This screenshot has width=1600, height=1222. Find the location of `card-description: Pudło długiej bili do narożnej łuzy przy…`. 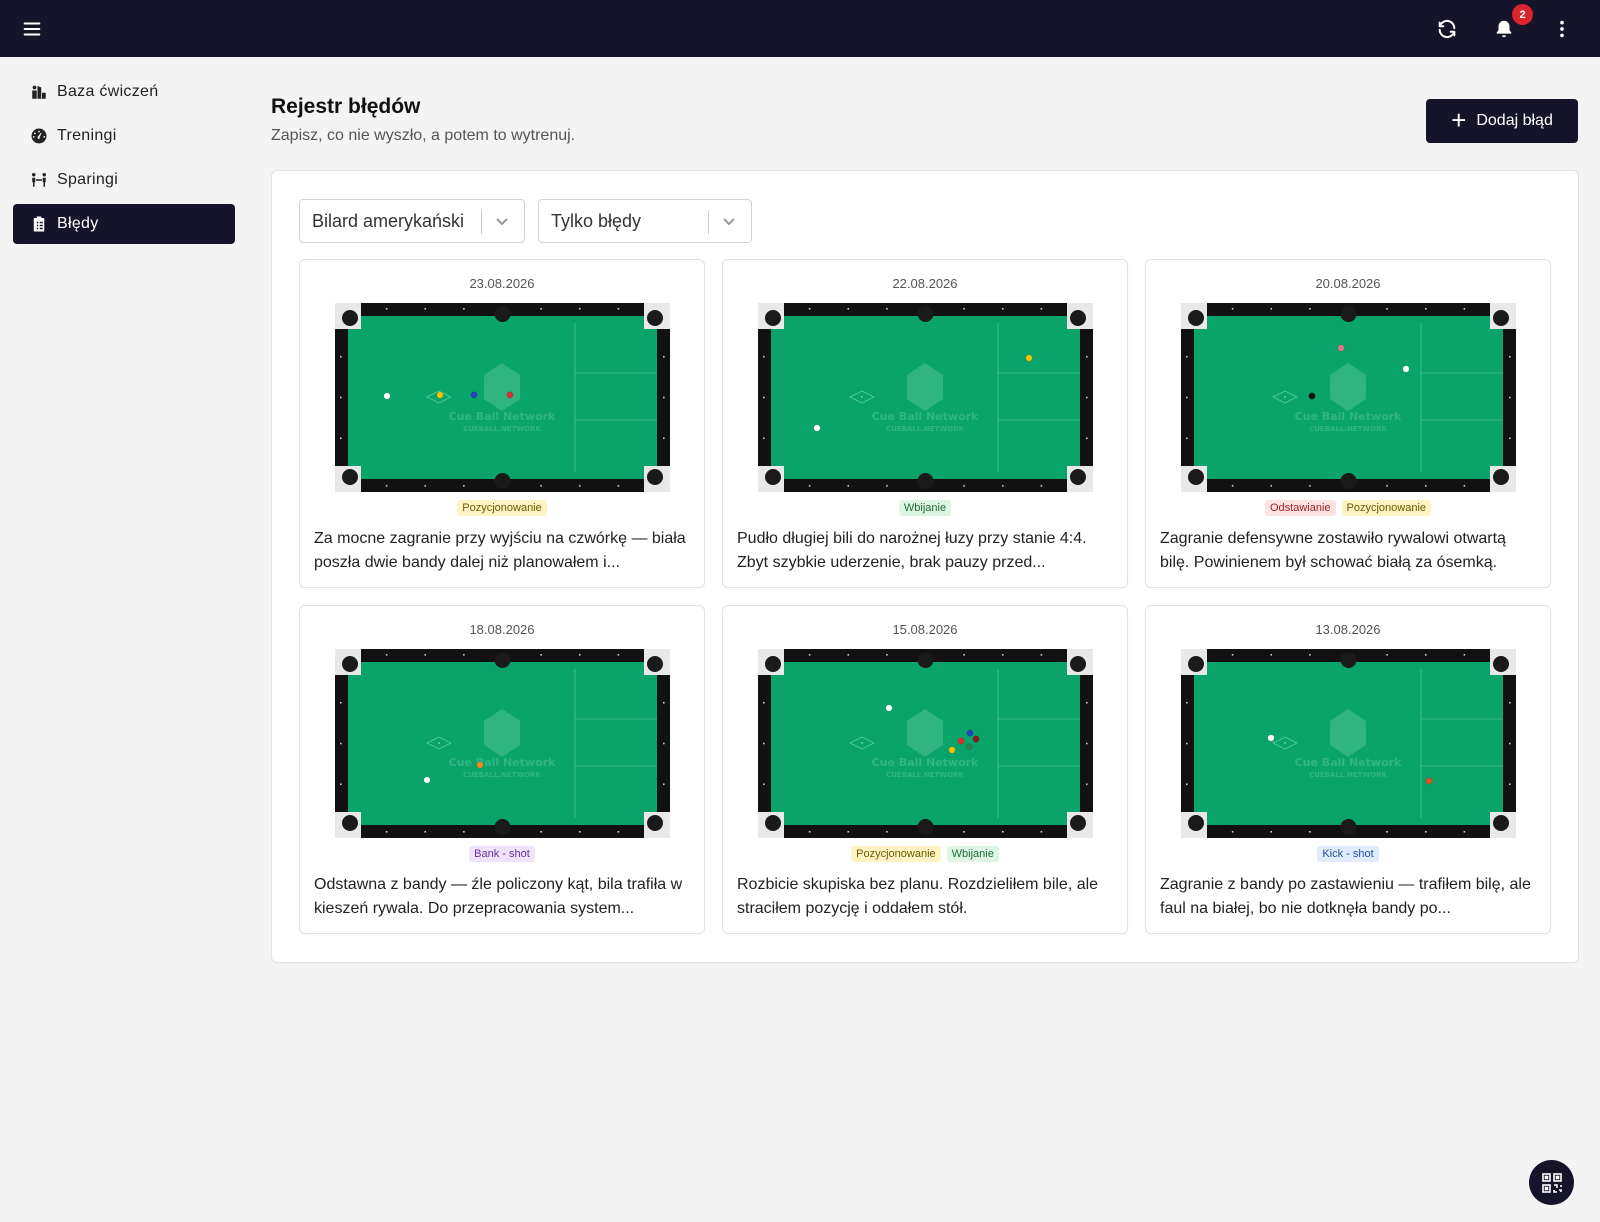

card-description: Pudło długiej bili do narożnej łuzy przy… is located at coordinates (912, 550).